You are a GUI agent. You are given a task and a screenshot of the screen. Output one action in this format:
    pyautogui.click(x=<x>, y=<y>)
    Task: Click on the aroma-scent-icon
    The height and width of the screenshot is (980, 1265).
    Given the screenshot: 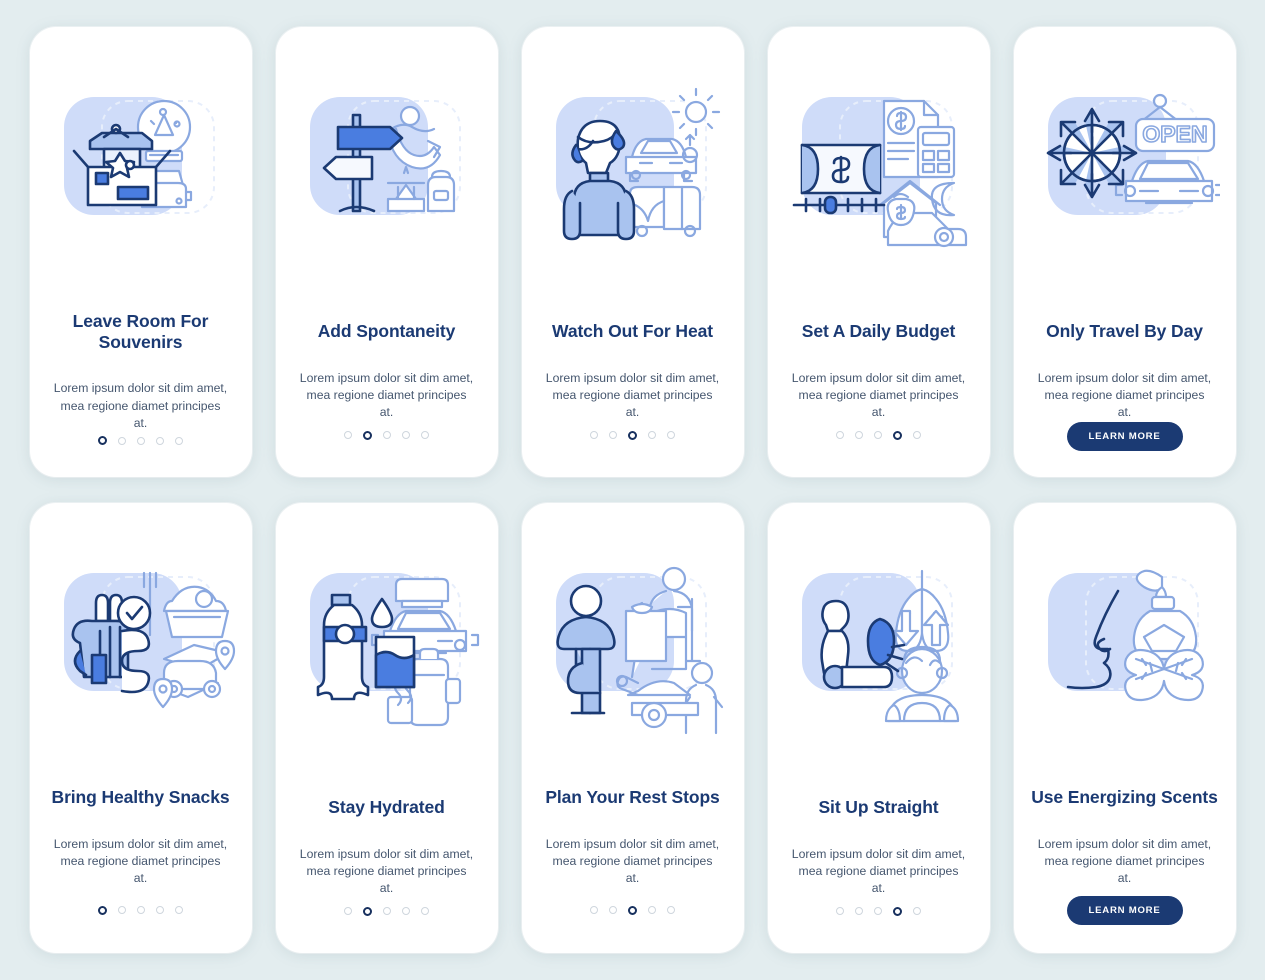 What is the action you would take?
    pyautogui.click(x=1125, y=650)
    